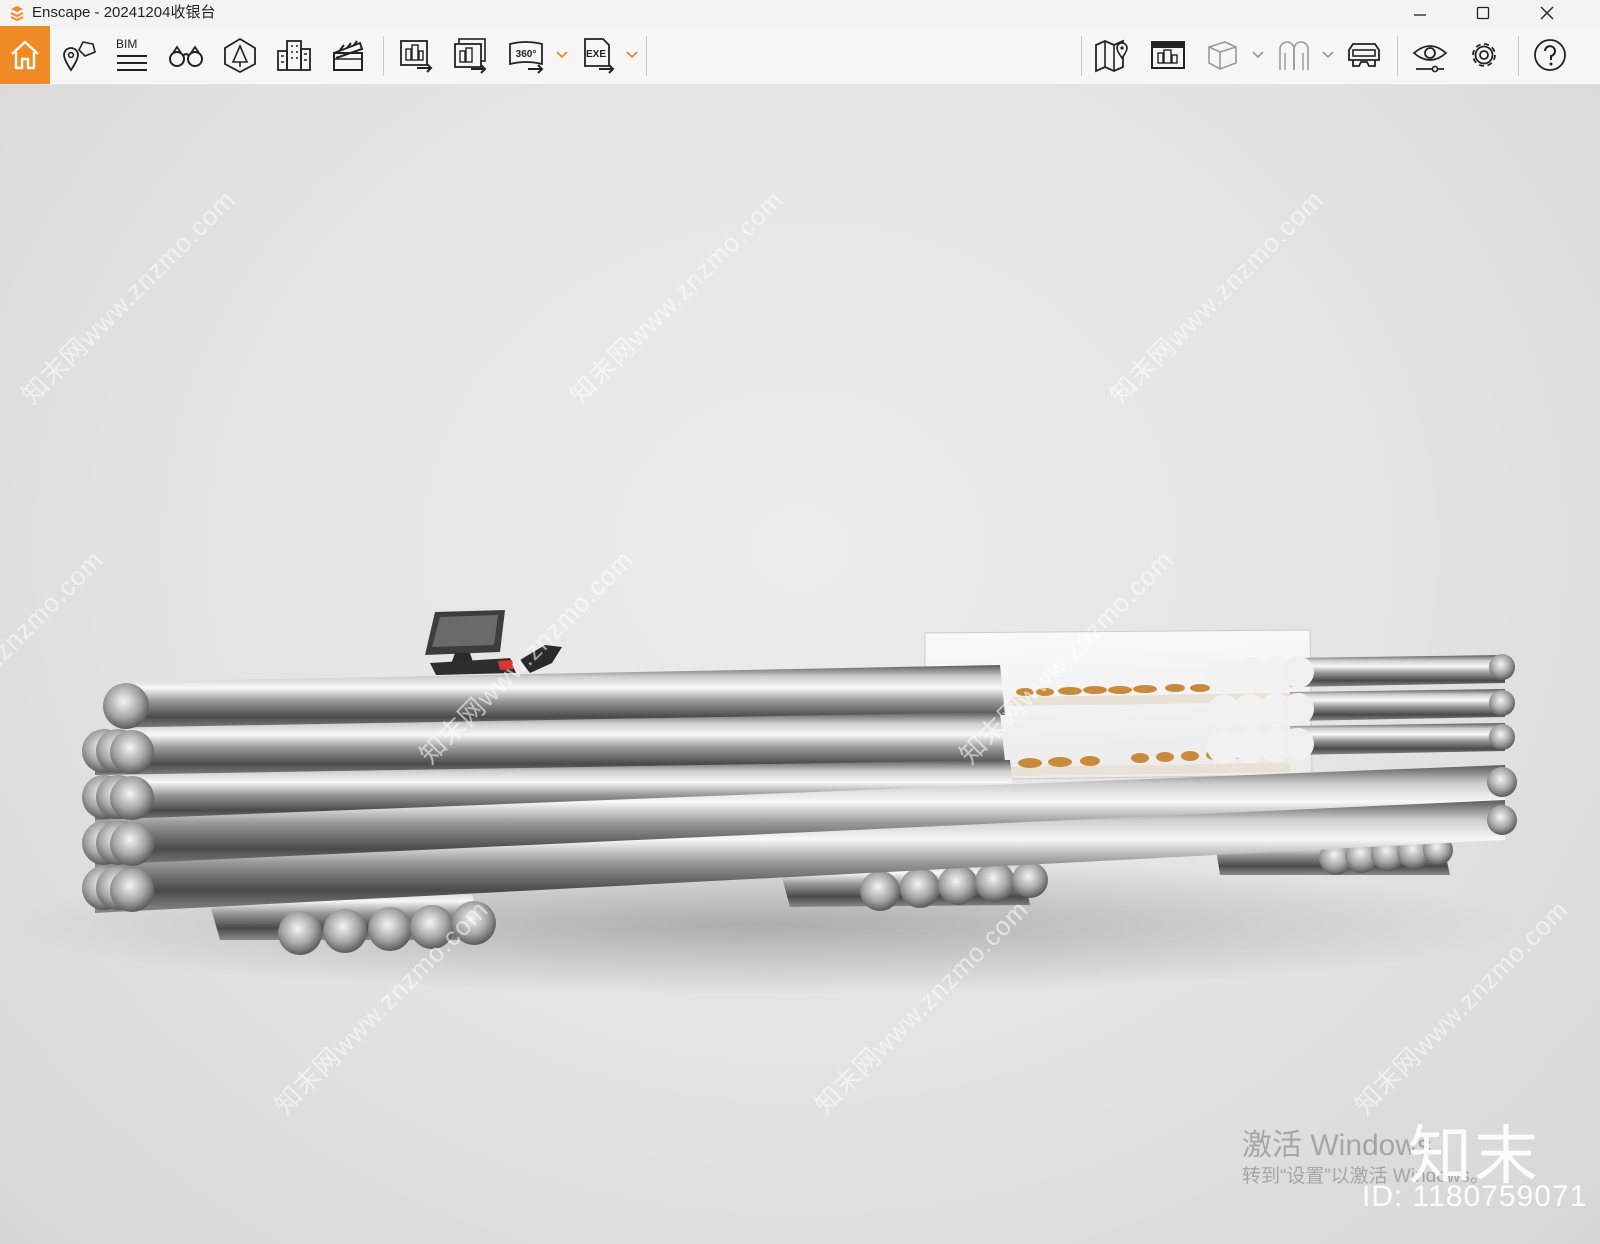 Image resolution: width=1600 pixels, height=1244 pixels. I want to click on buildings-button, so click(294, 55).